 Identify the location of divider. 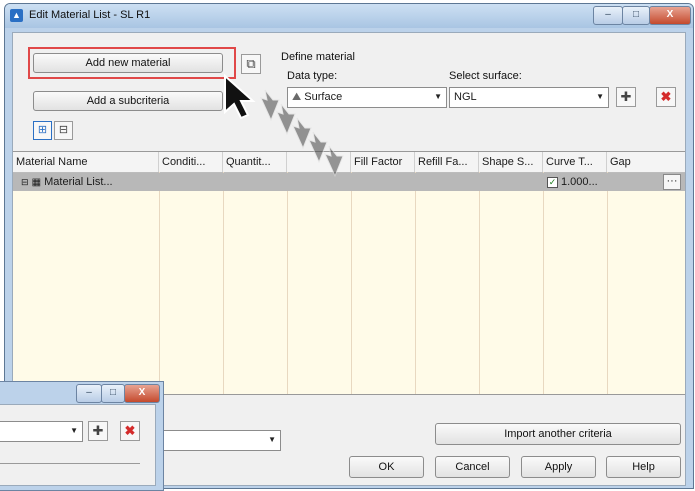
(70, 463).